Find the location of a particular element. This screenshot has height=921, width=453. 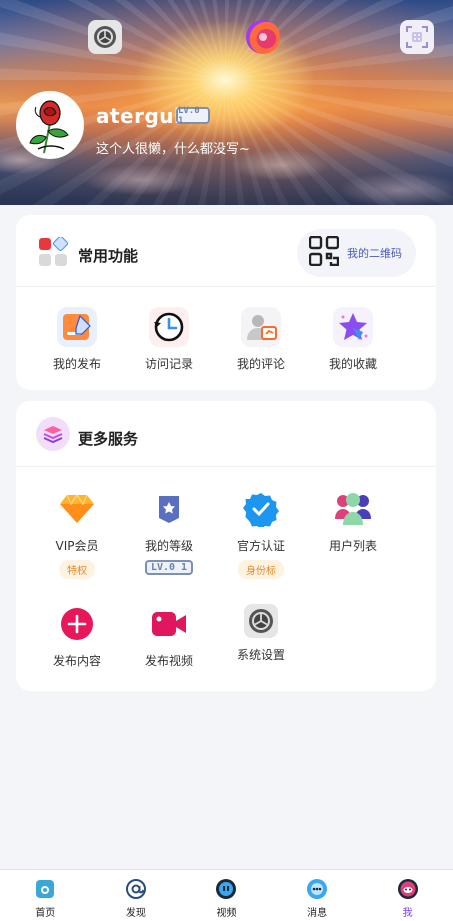

username: atergul is located at coordinates (139, 116).